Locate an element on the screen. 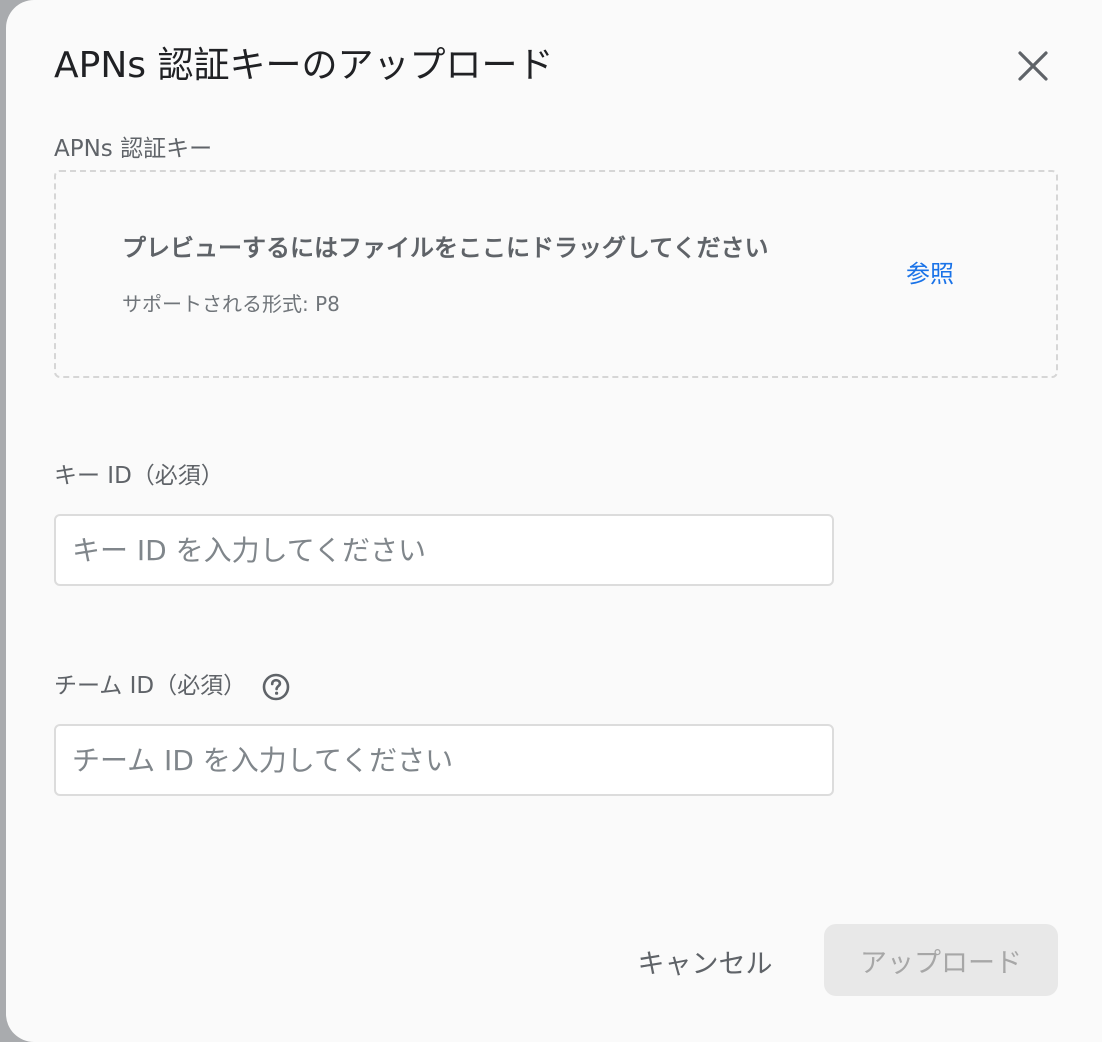 This screenshot has width=1102, height=1042. browse-link: 参照 is located at coordinates (930, 274).